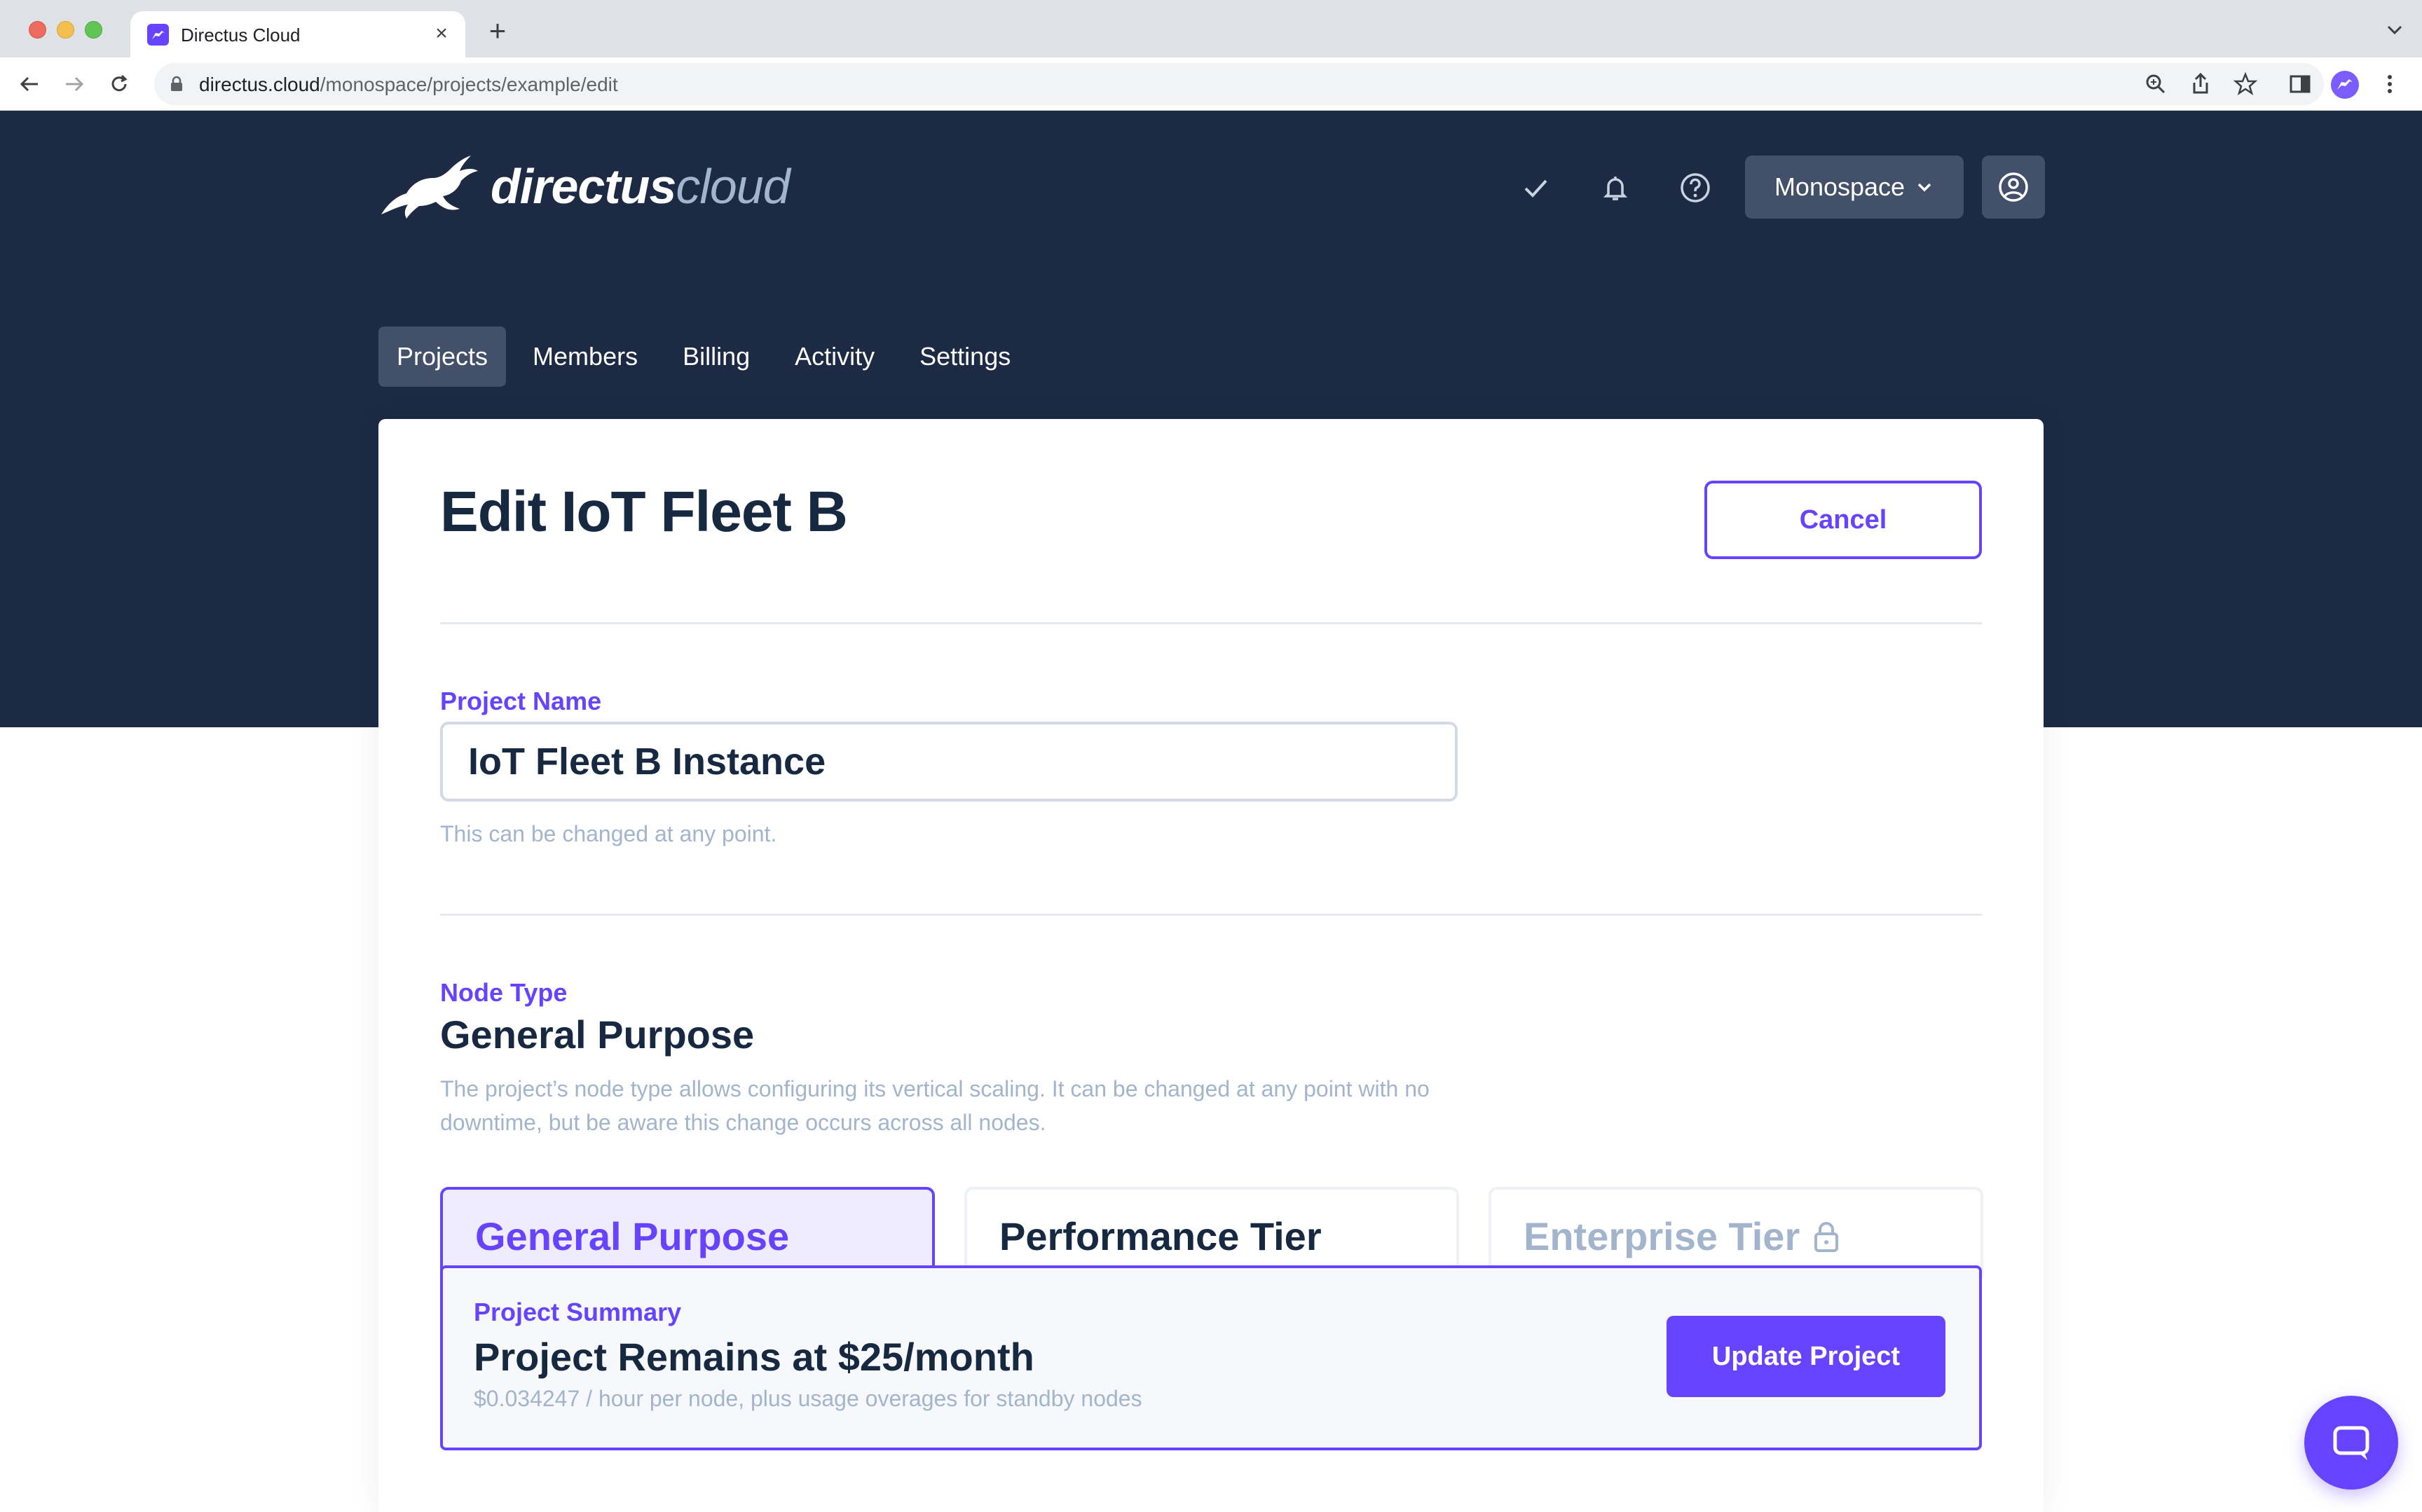 This screenshot has width=2422, height=1512. I want to click on nav-tab-billing: Billing, so click(716, 357).